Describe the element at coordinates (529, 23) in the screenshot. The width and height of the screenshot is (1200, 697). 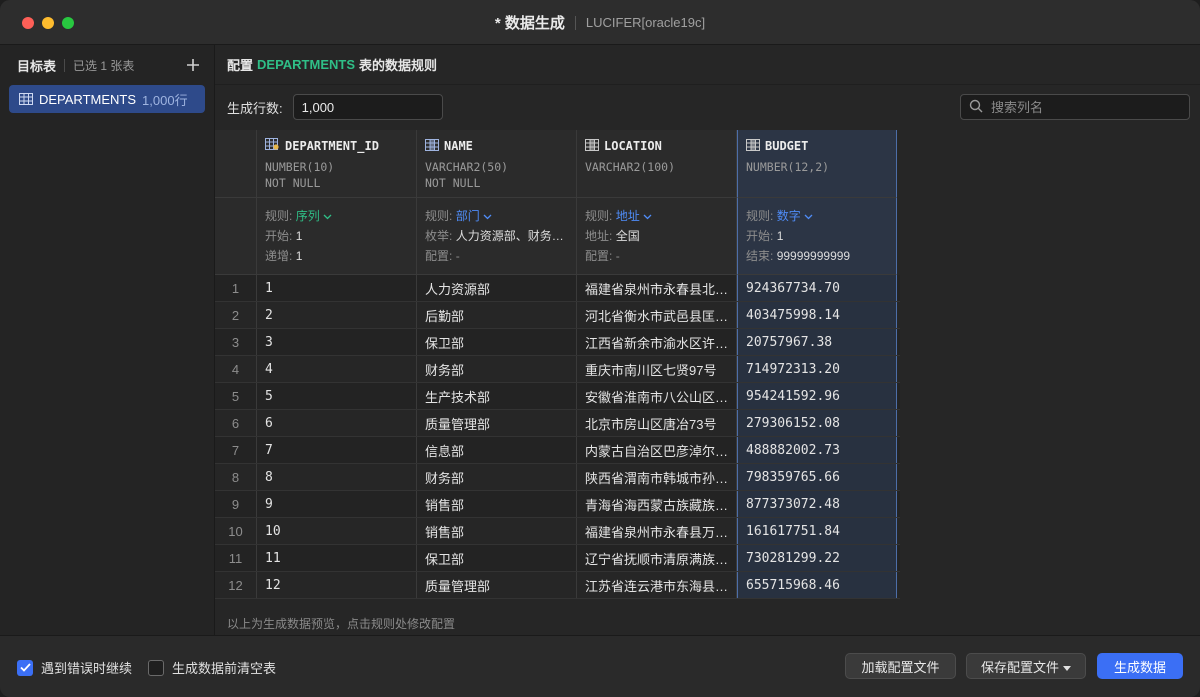
I see `window-title: * 数据生成` at that location.